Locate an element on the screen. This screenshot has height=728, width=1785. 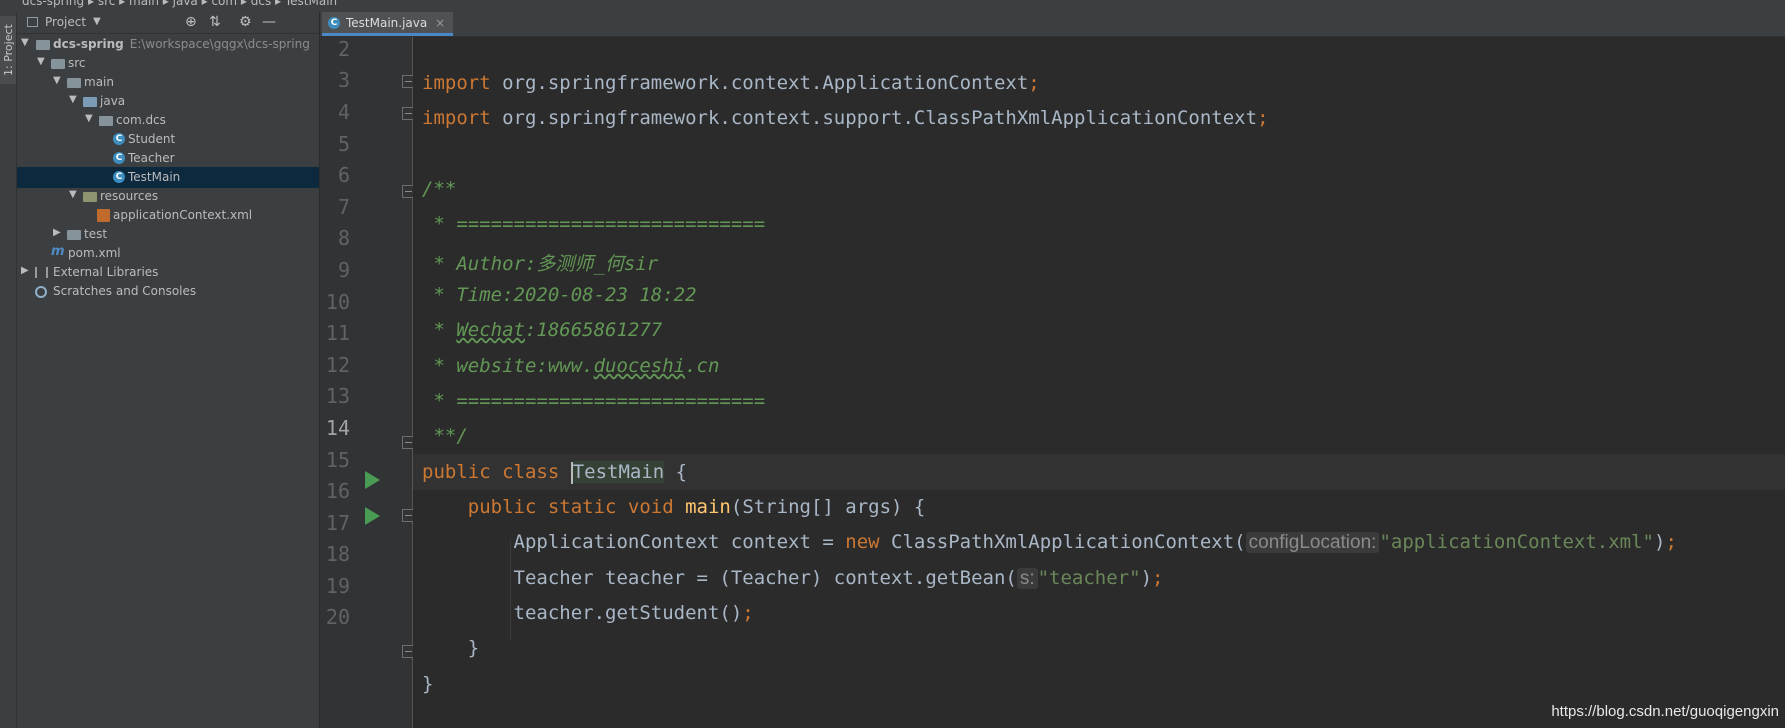
code-line-20: } is located at coordinates (428, 684).